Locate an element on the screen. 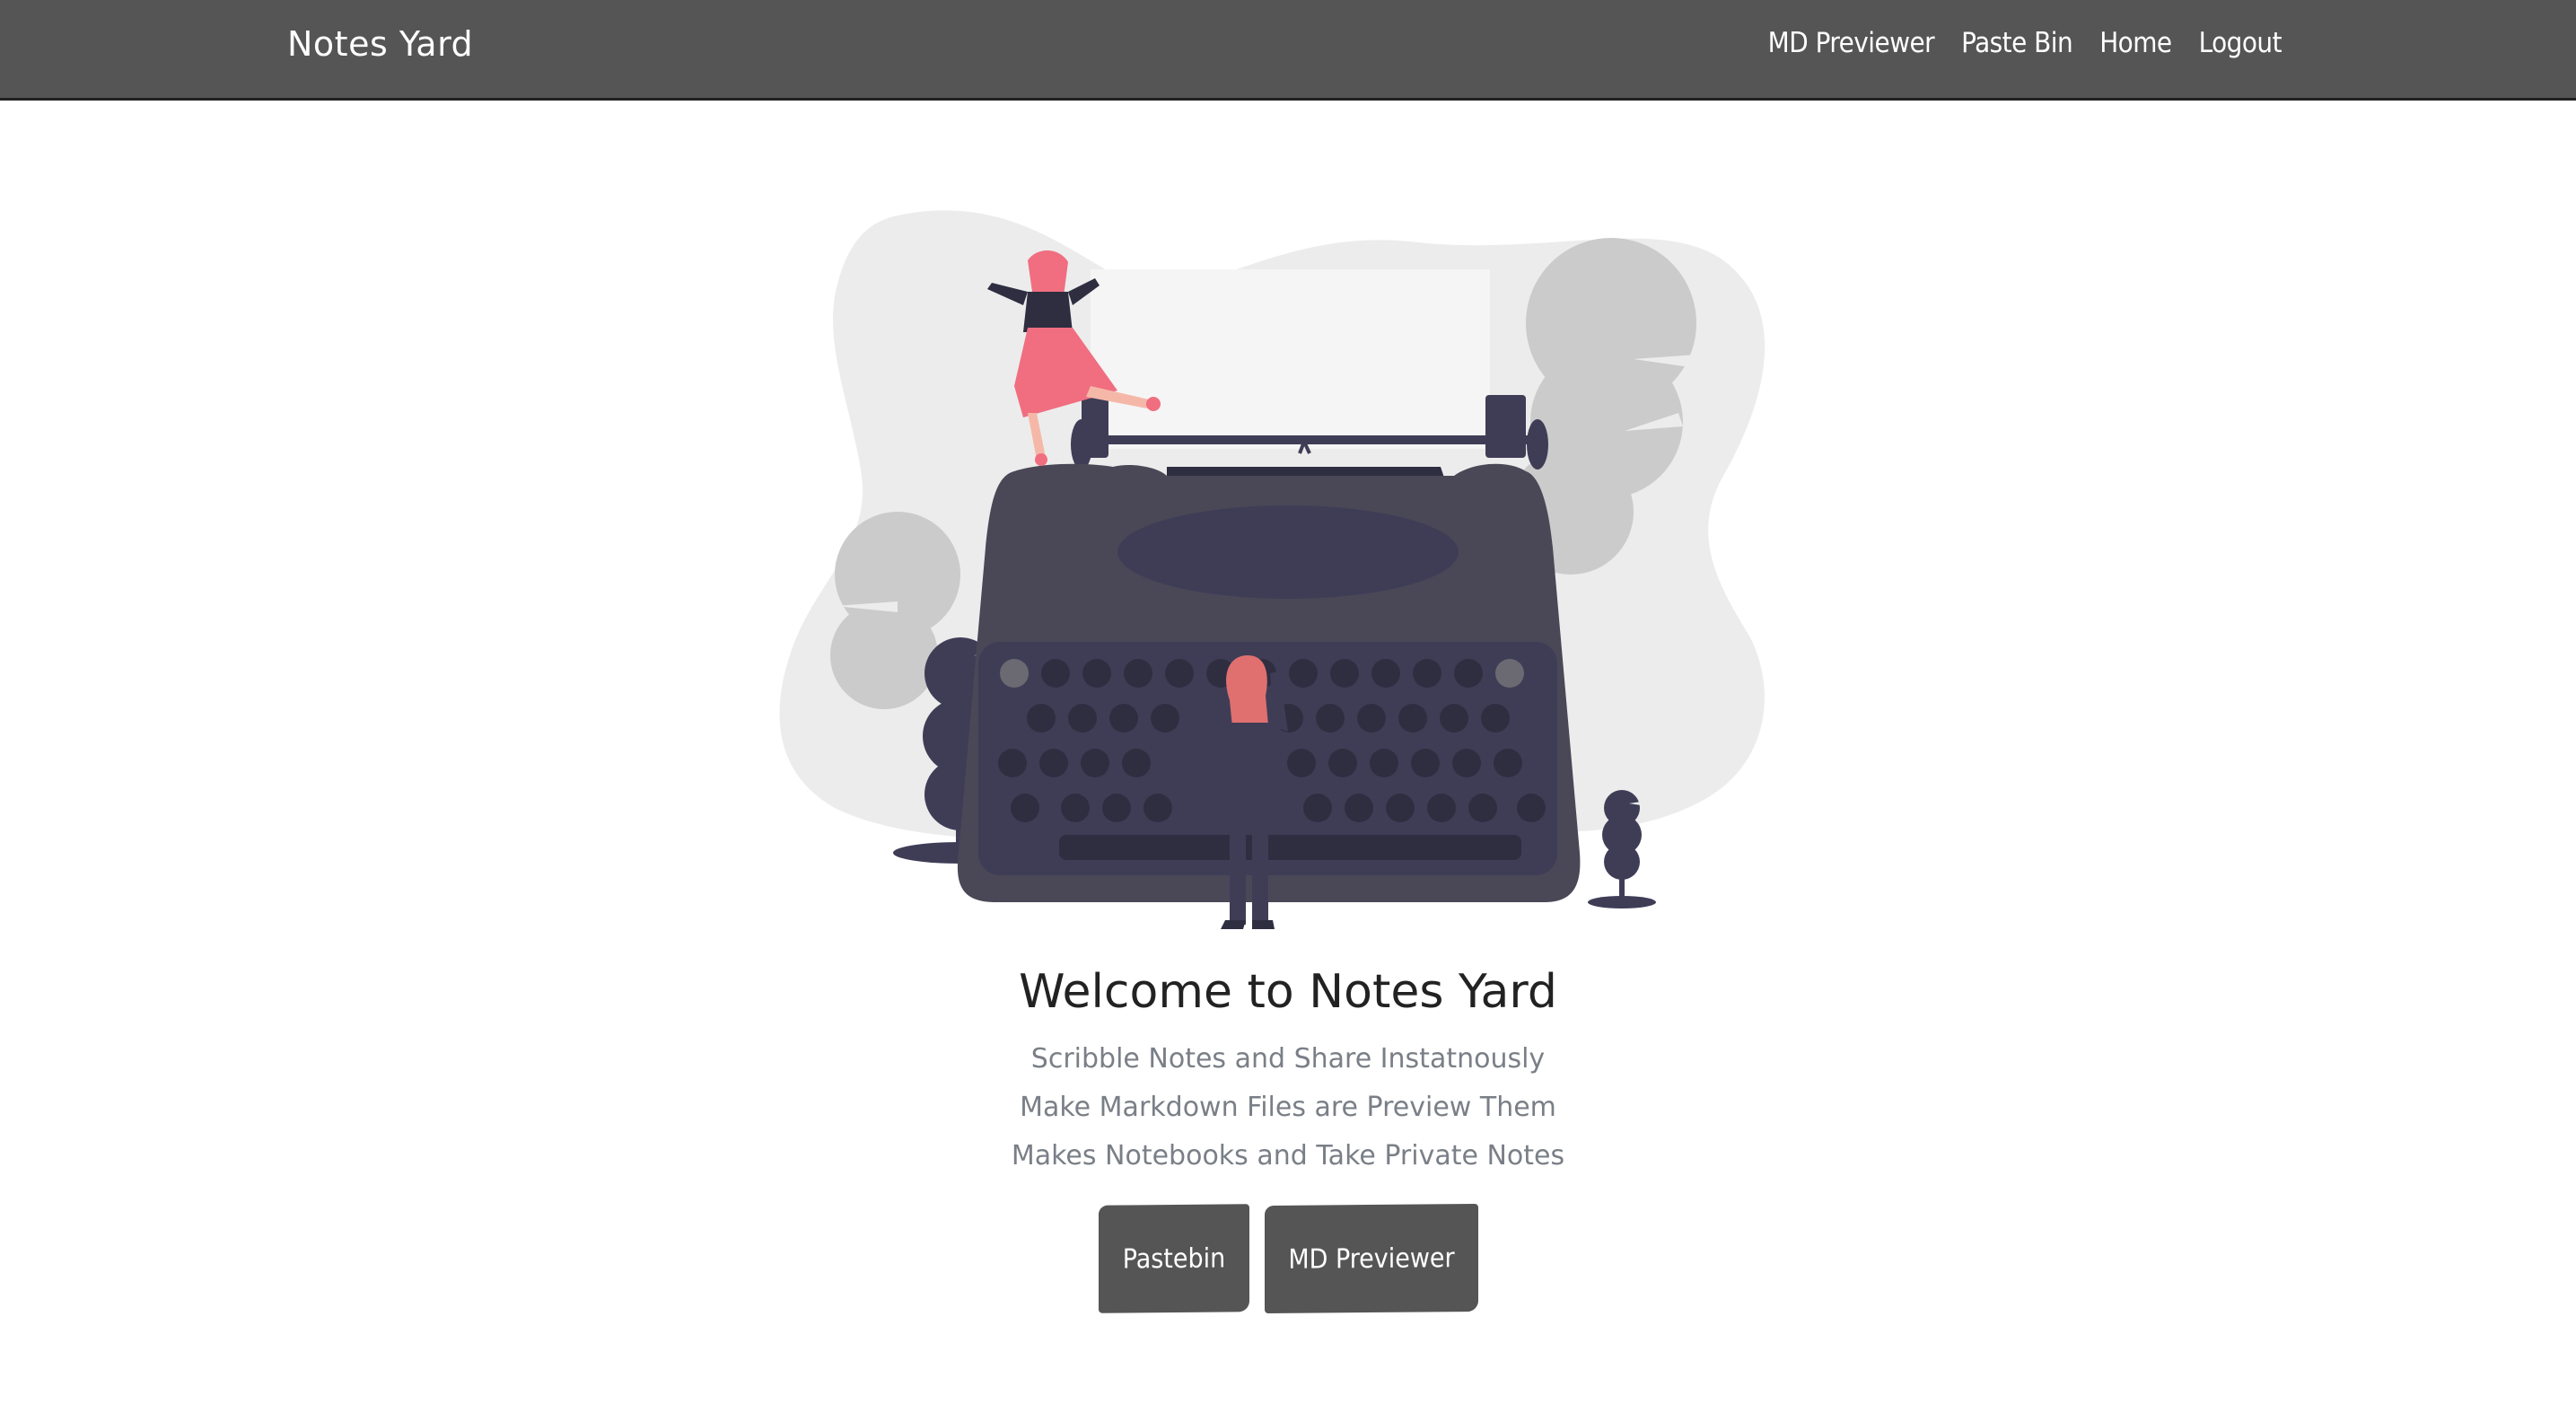 The height and width of the screenshot is (1413, 2576). nav-link-paste-bin: Paste Bin is located at coordinates (2017, 43).